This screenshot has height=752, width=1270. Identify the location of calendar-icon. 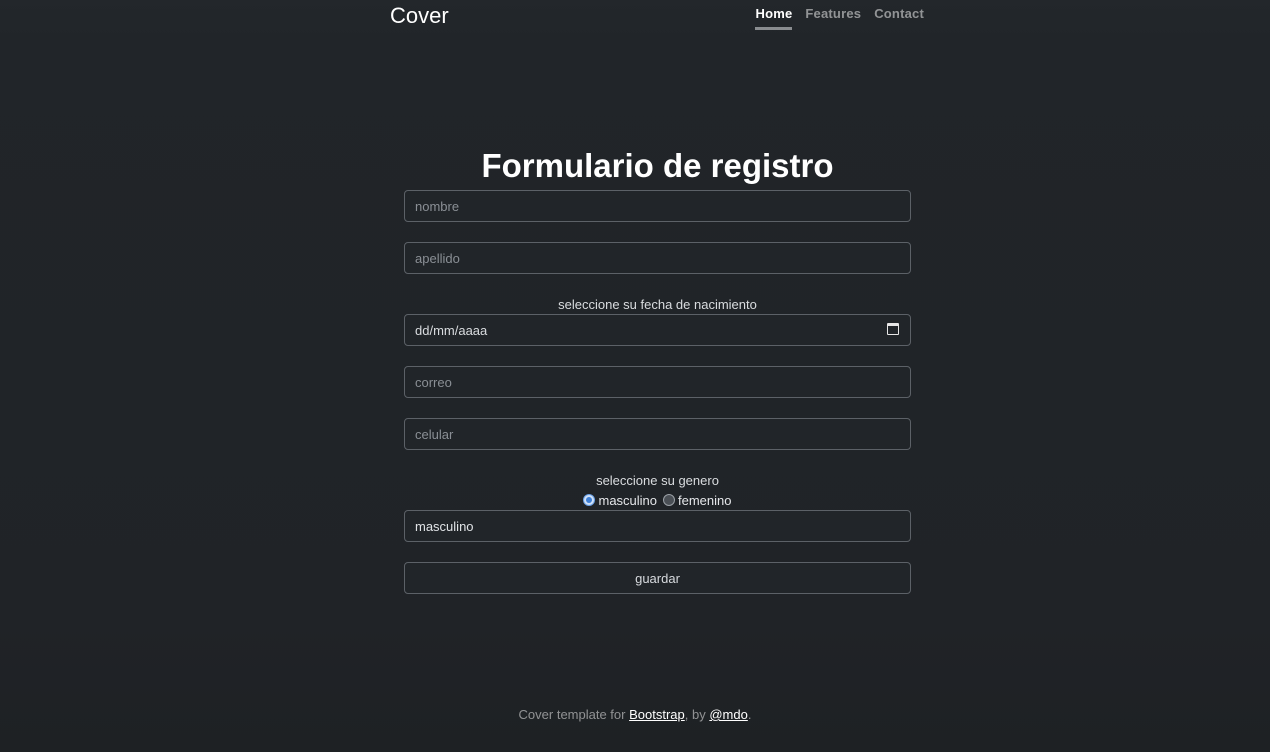
(893, 329).